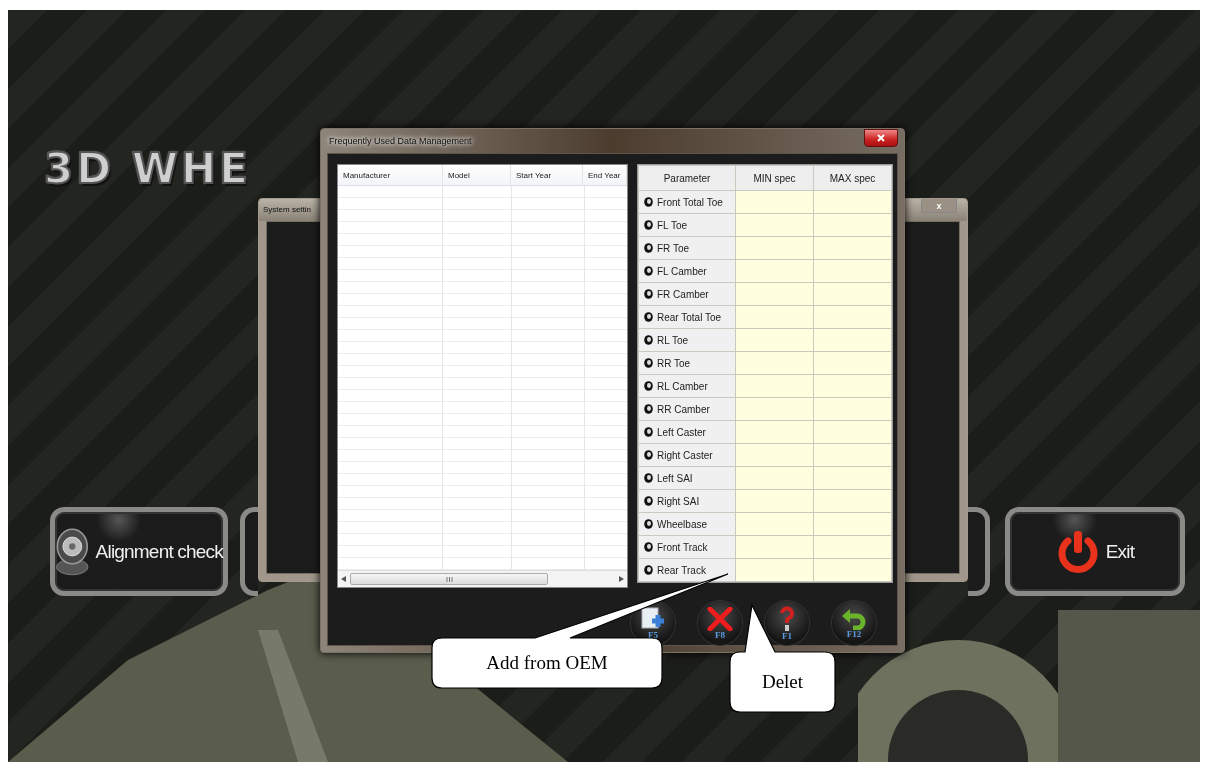 Image resolution: width=1208 pixels, height=762 pixels. Describe the element at coordinates (854, 618) in the screenshot. I see `undo-arrow-icon` at that location.